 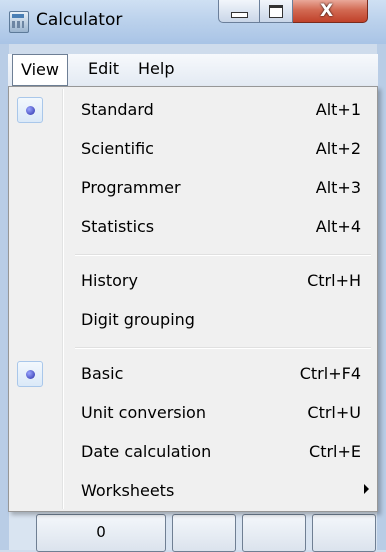 I want to click on menu-bar: View Edit Help, so click(x=193, y=70).